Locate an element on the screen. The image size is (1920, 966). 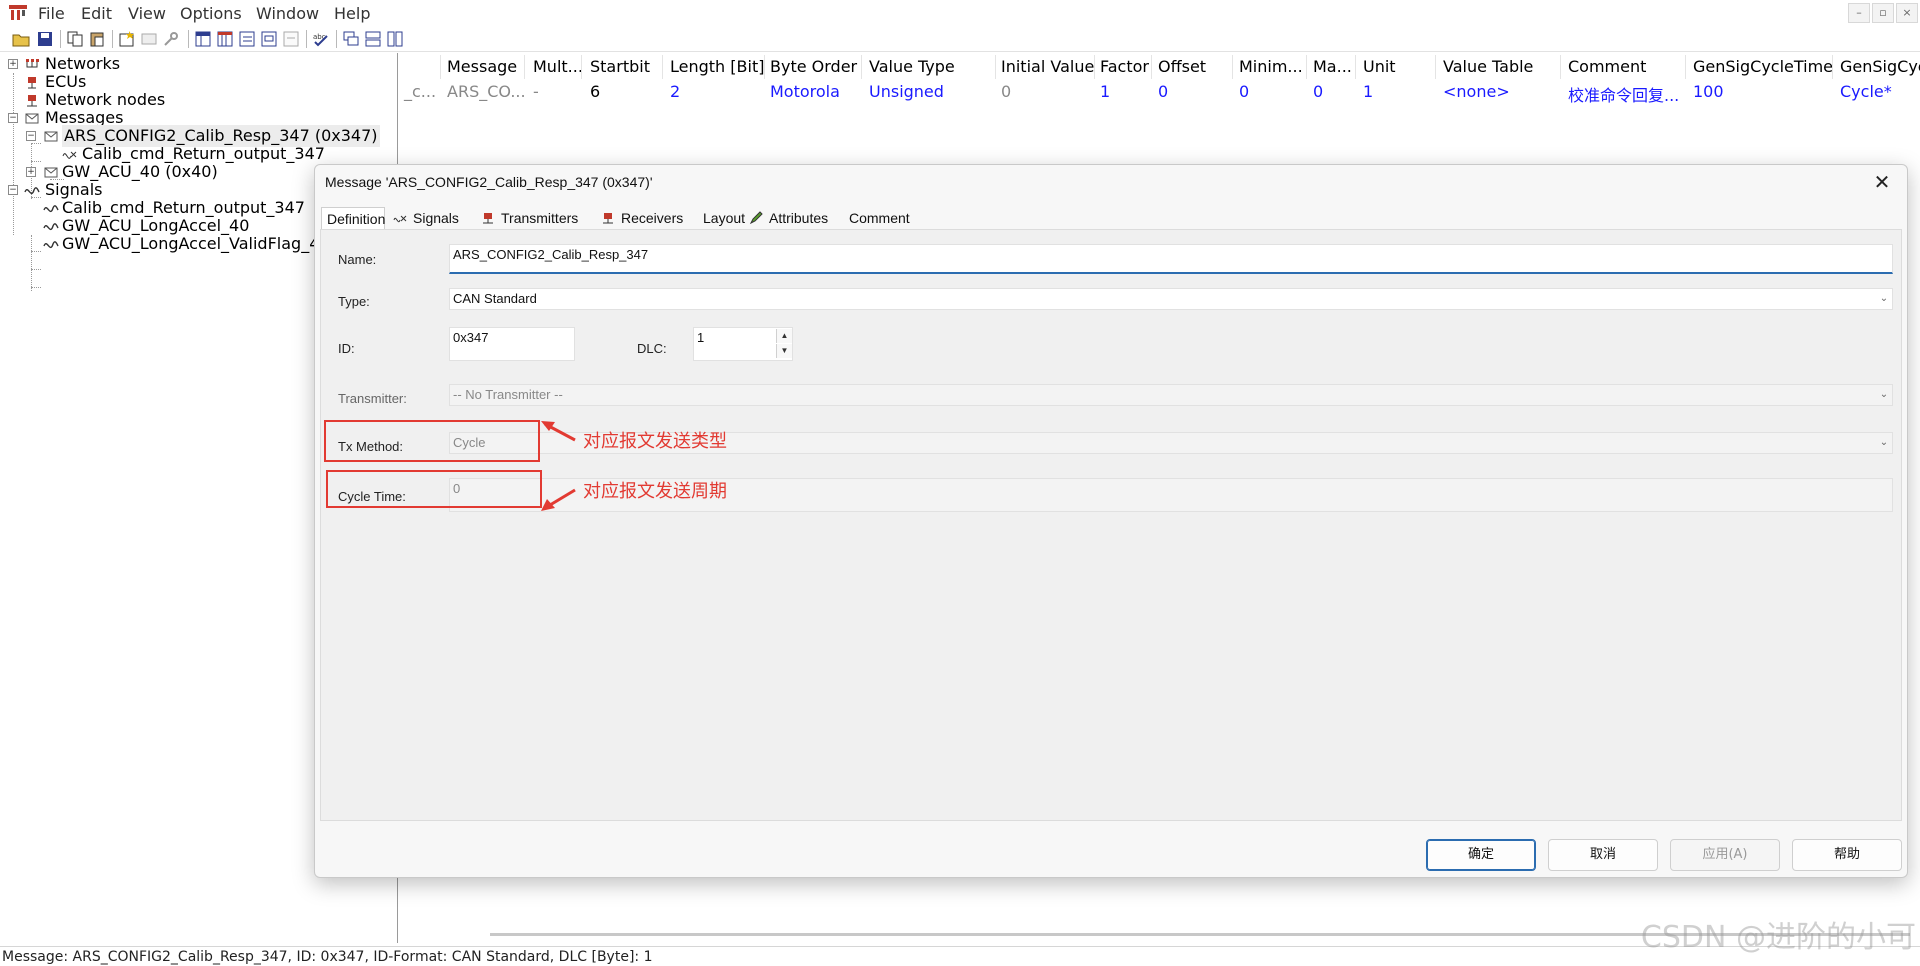
report-view-icon is located at coordinates (291, 39).